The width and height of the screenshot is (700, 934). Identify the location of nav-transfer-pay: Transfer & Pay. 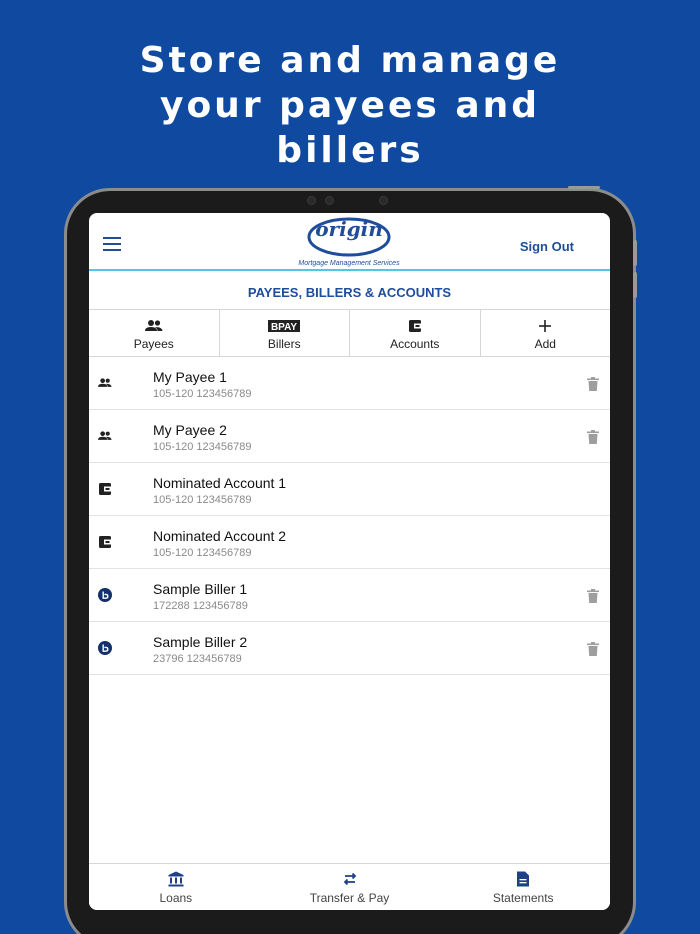
(350, 887).